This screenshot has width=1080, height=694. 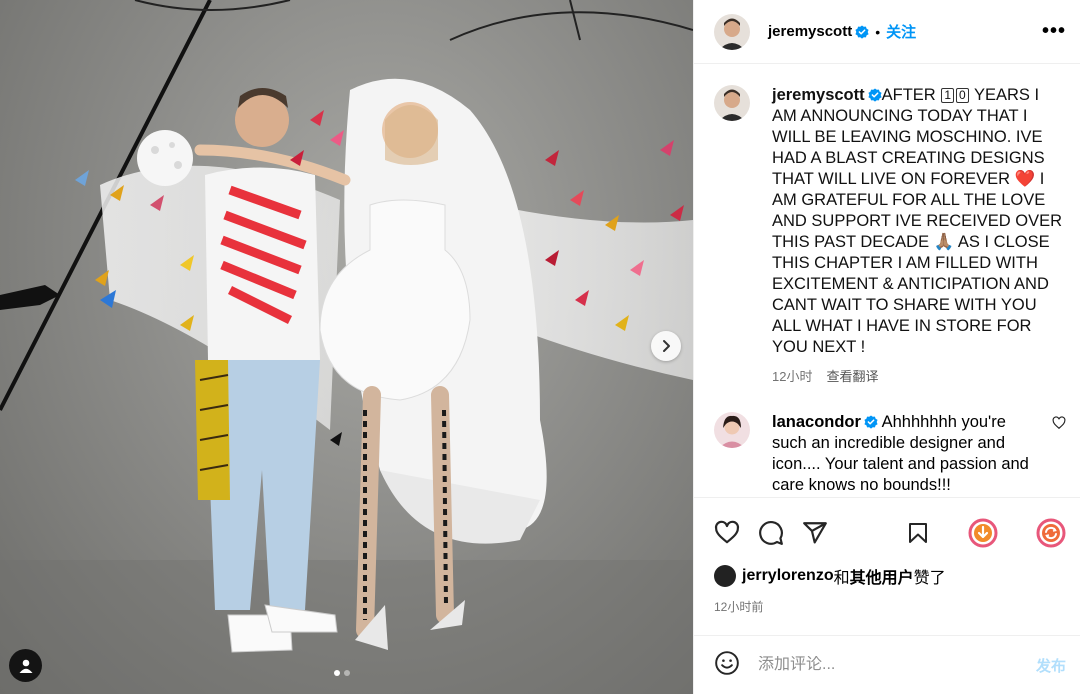 I want to click on carousel-next-button, so click(x=666, y=346).